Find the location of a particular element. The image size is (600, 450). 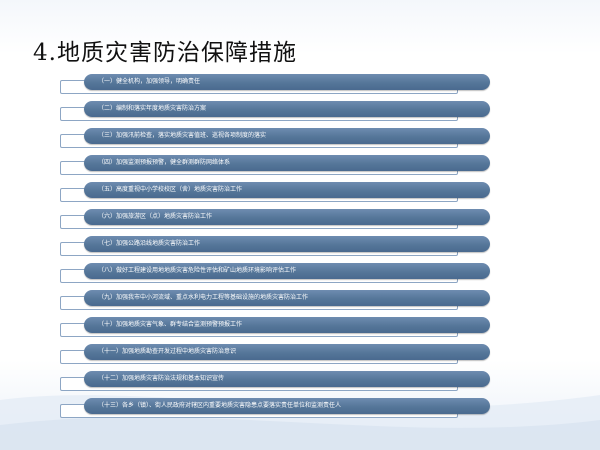

measure-item: （六）加强旅游区（点）地质灾害防治工作 is located at coordinates (275, 220).